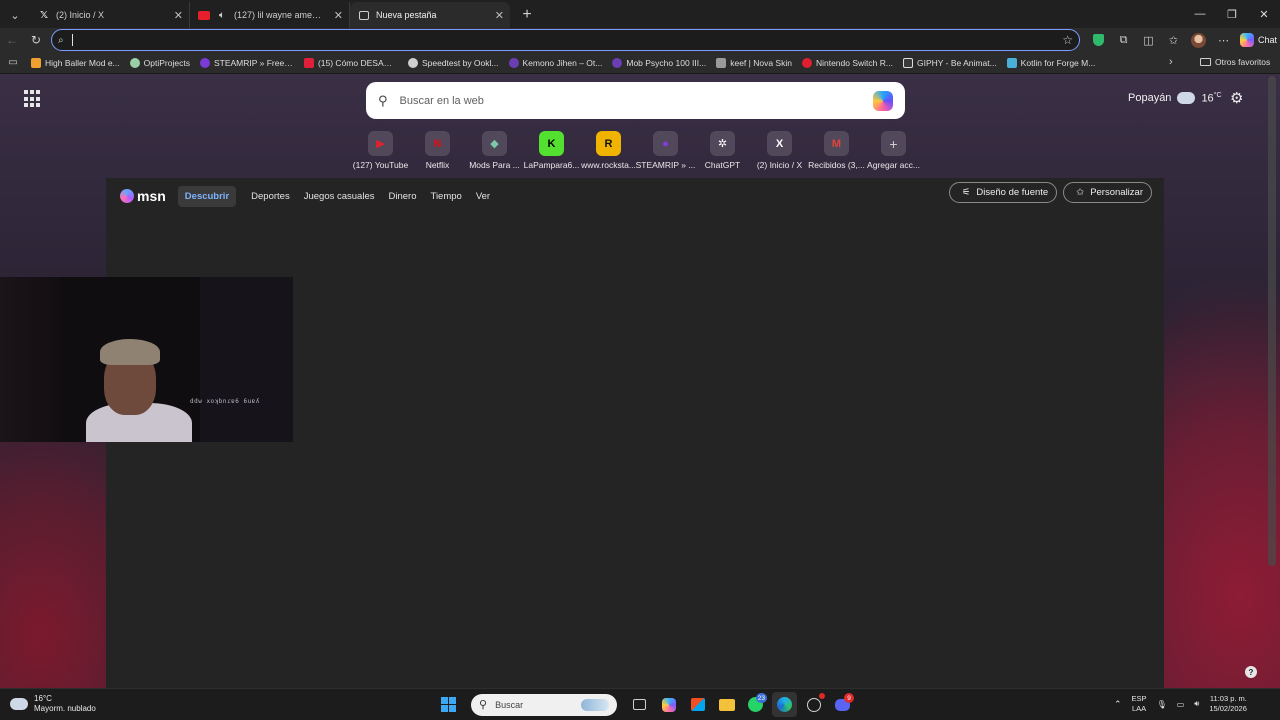 The width and height of the screenshot is (1280, 720). I want to click on feed-tab-dinero: Dinero, so click(403, 196).